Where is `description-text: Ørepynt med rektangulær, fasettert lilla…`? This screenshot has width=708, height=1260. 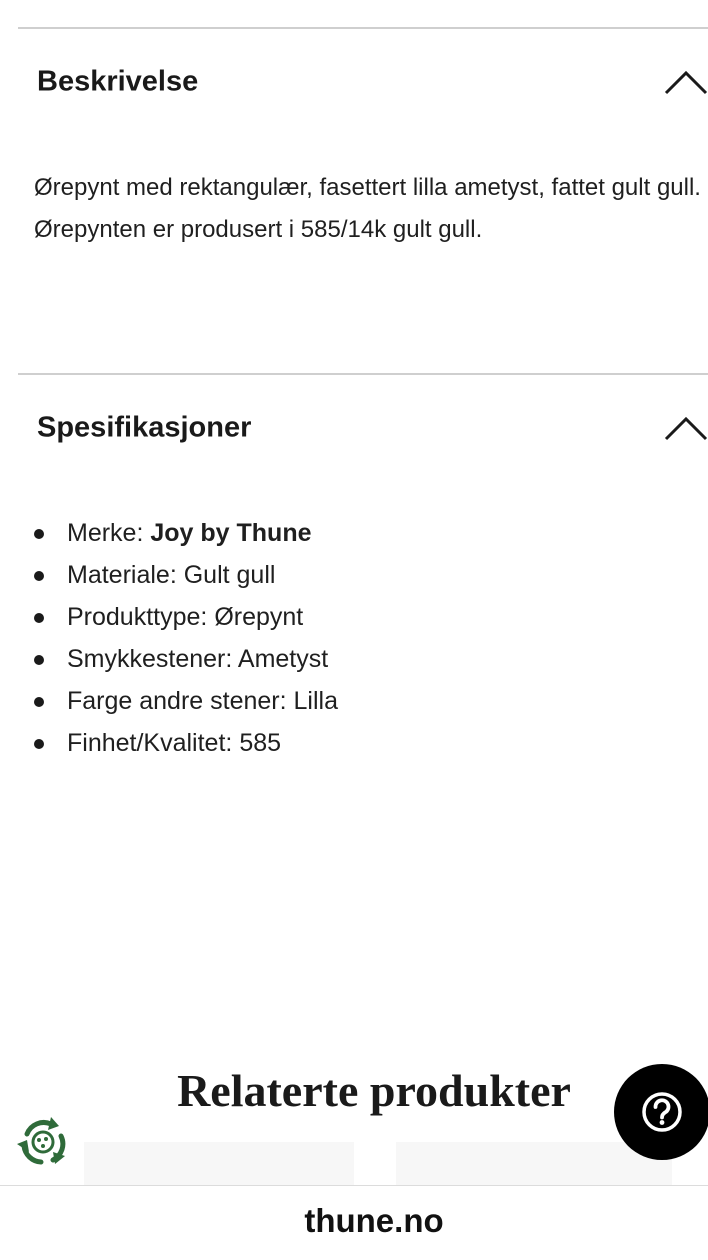
description-text: Ørepynt med rektangulær, fasettert lilla… is located at coordinates (371, 209).